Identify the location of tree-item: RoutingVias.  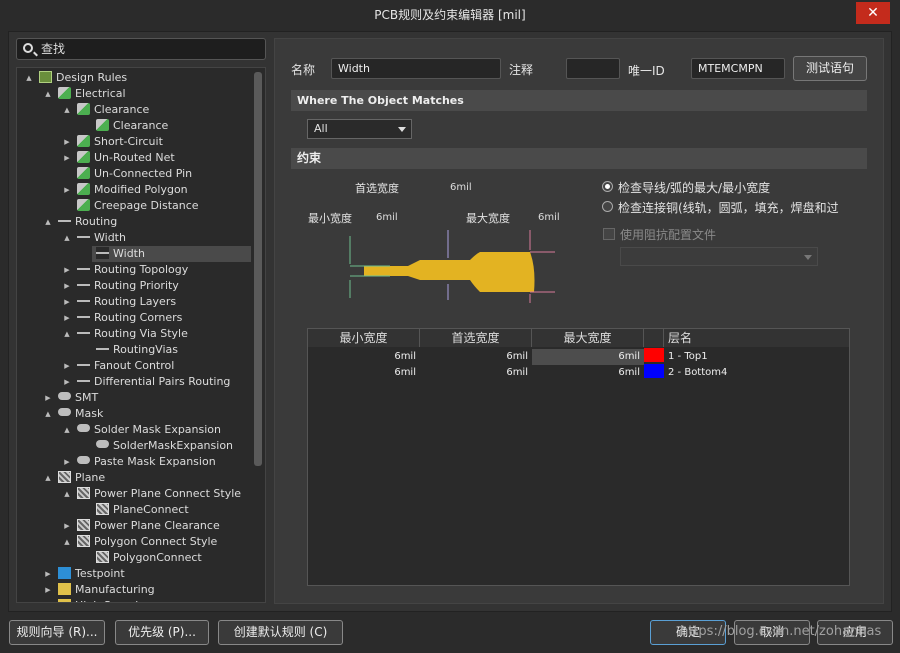
(137, 350).